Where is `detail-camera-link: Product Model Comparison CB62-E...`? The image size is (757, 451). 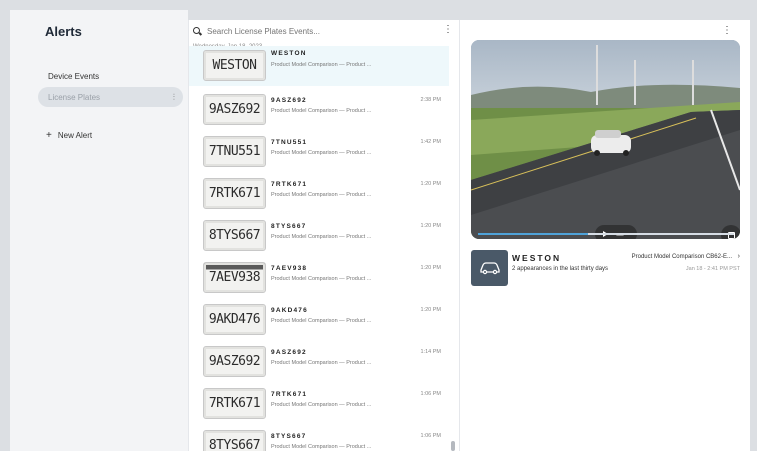
detail-camera-link: Product Model Comparison CB62-E... is located at coordinates (682, 257).